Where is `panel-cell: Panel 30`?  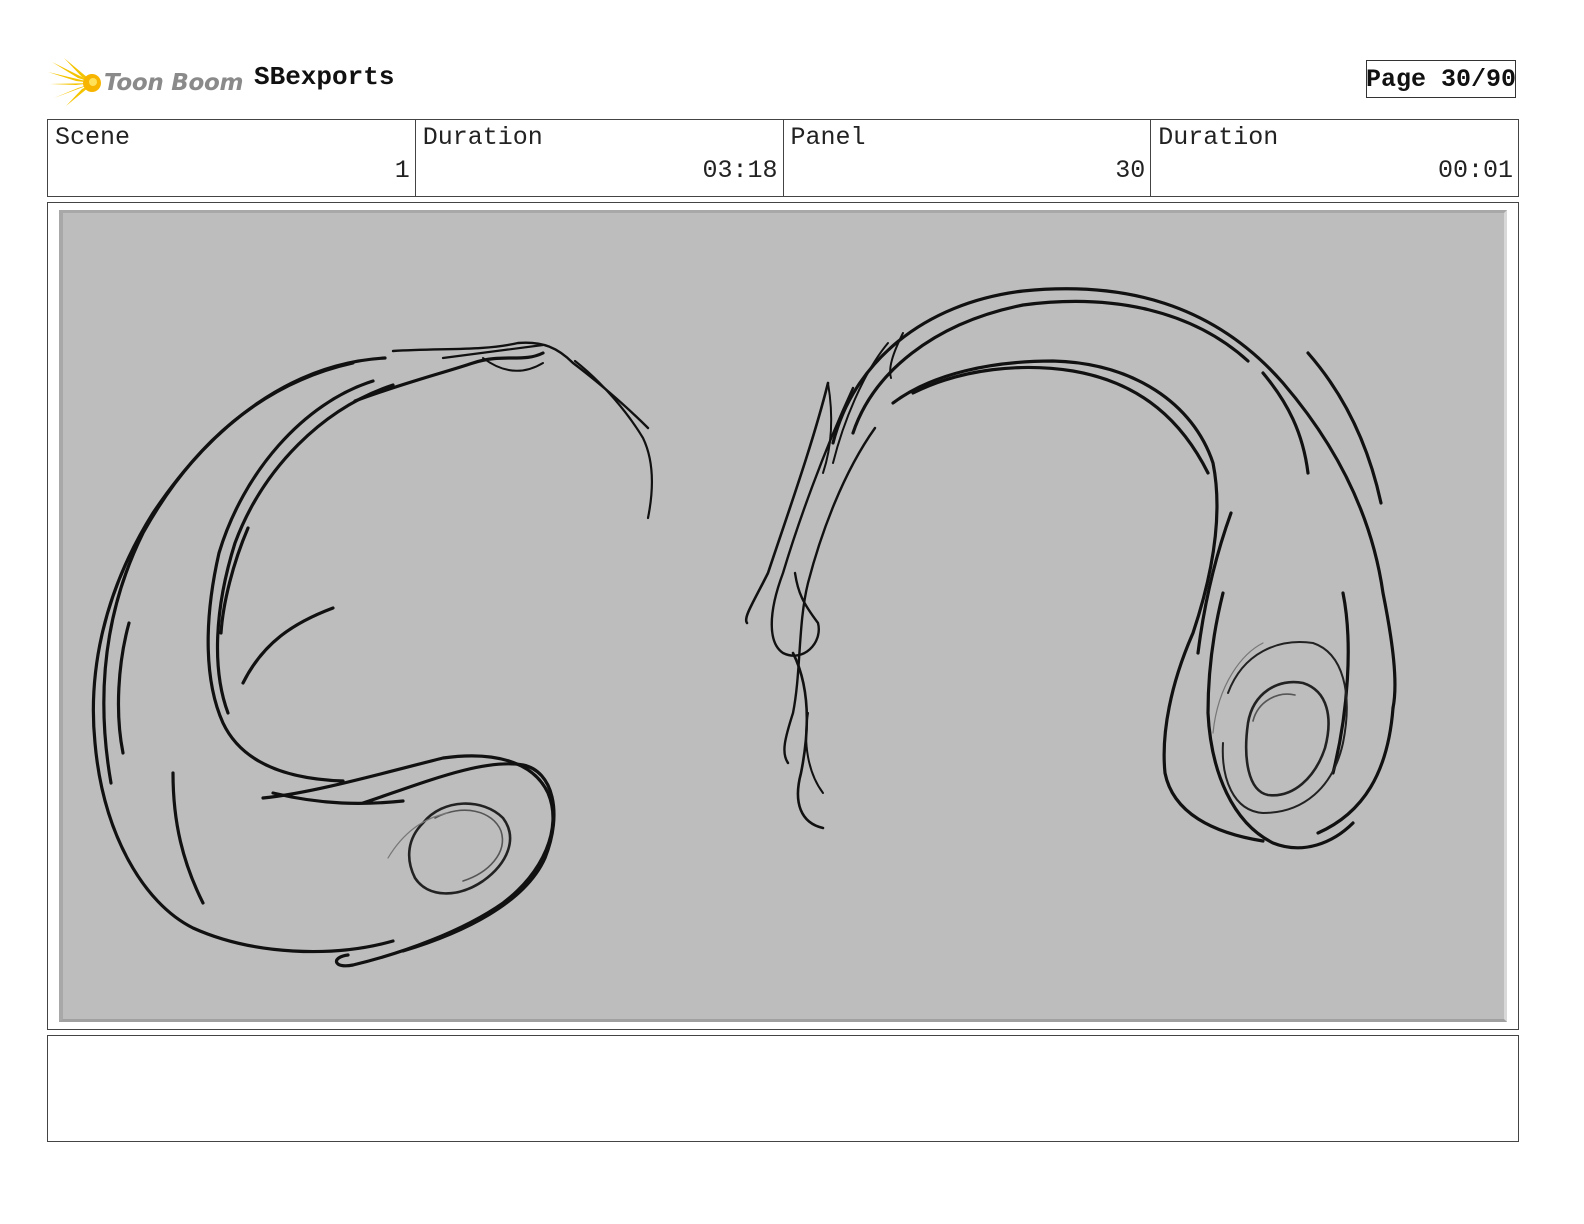 panel-cell: Panel 30 is located at coordinates (968, 158).